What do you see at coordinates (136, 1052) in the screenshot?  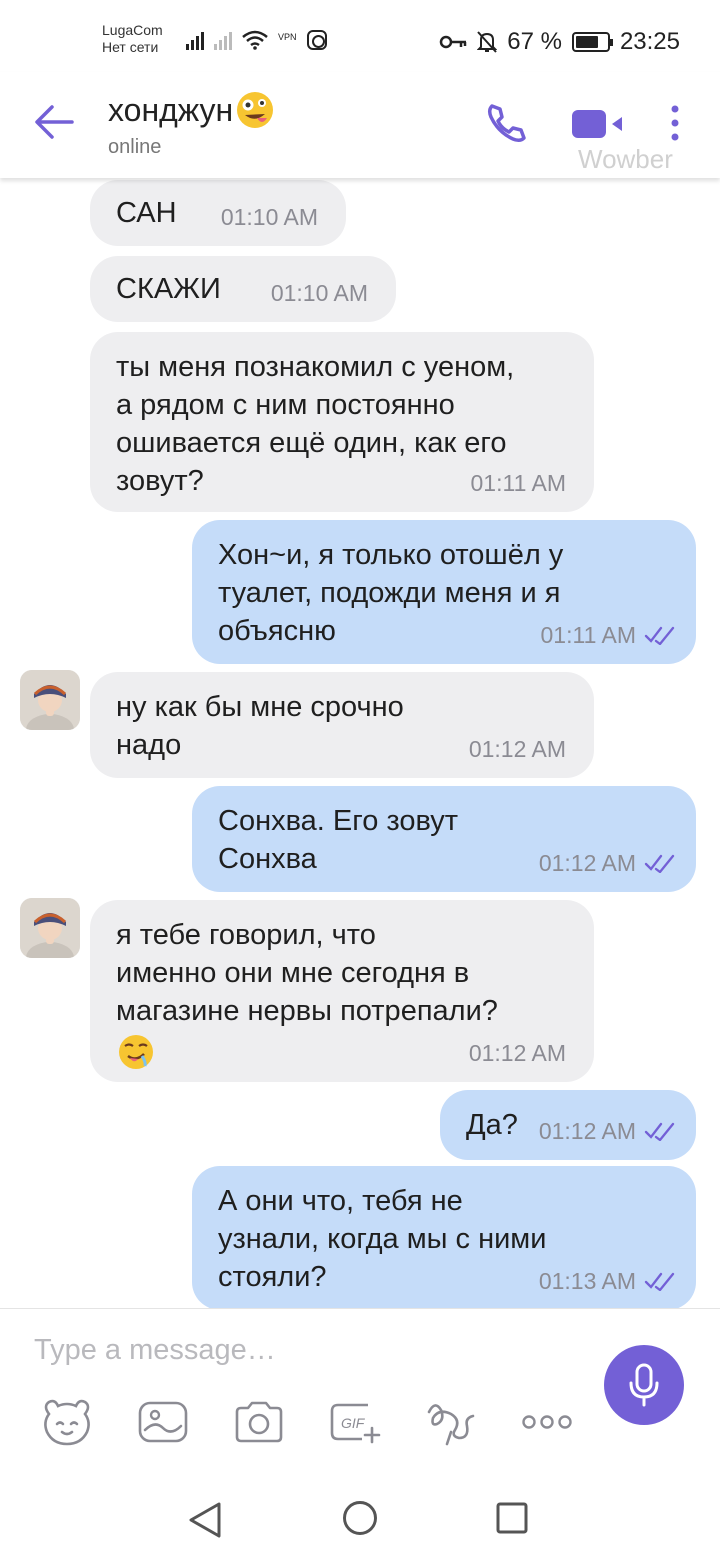 I see `drooling-face-emoji-icon` at bounding box center [136, 1052].